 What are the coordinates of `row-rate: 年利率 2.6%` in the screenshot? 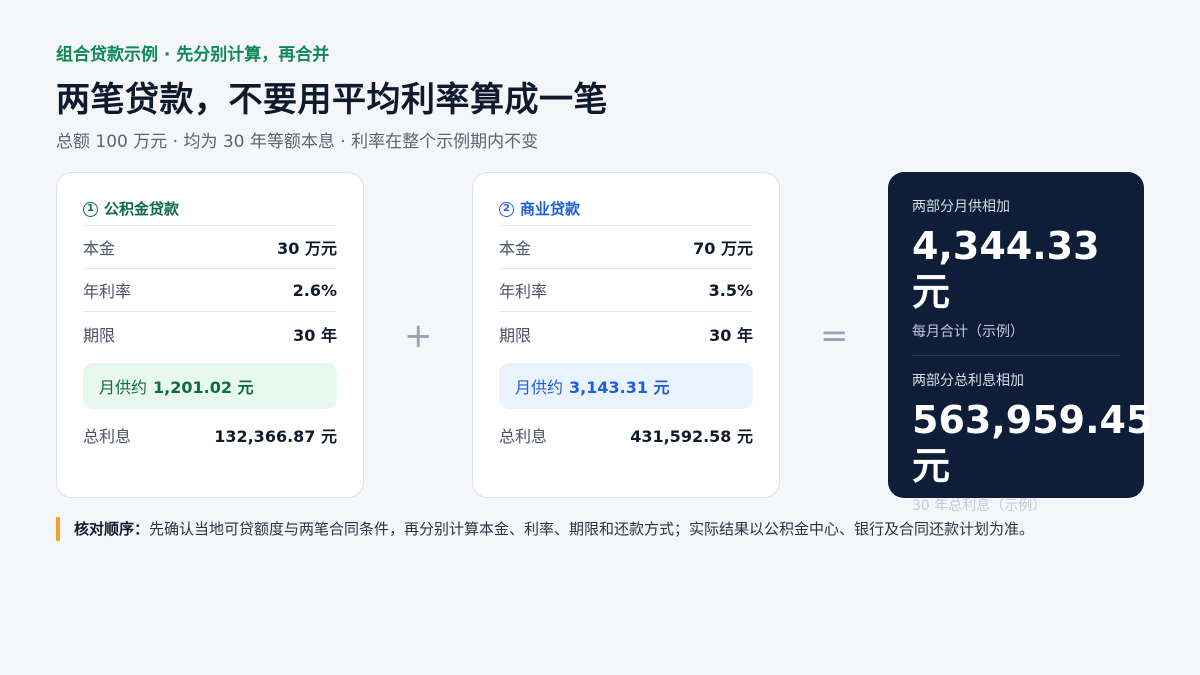 It's located at (210, 290).